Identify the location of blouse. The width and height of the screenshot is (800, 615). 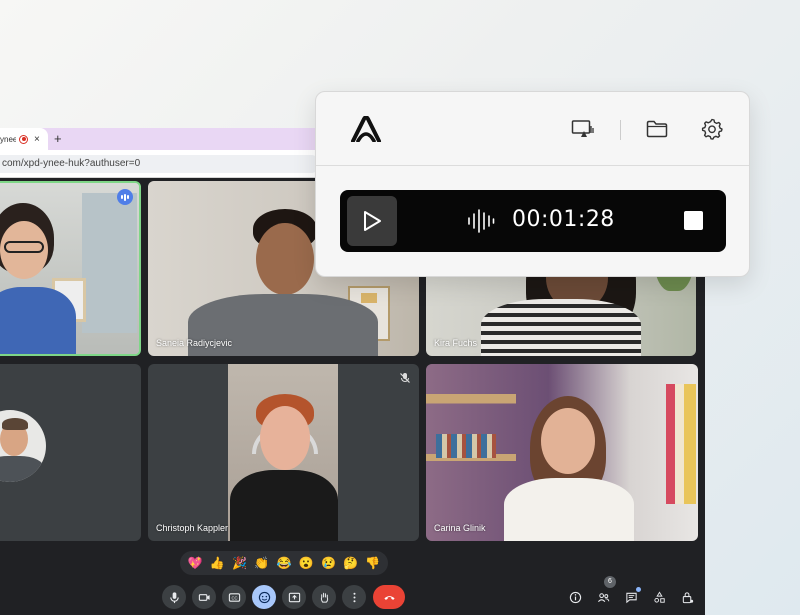
(569, 509).